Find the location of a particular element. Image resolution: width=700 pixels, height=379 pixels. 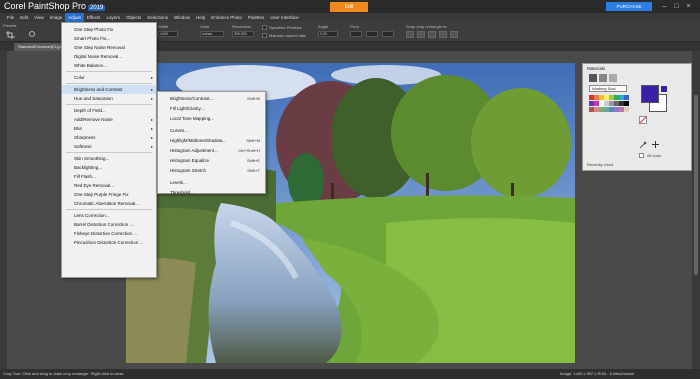

scrollbar-thumb is located at coordinates (696, 185).